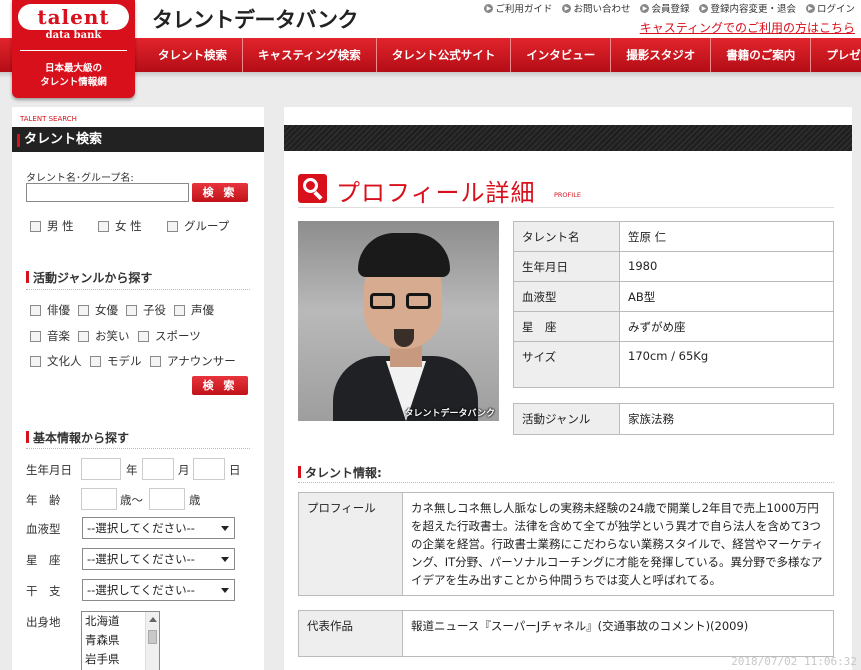 This screenshot has width=861, height=670. What do you see at coordinates (235, 470) in the screenshot?
I see `day-unit: 日` at bounding box center [235, 470].